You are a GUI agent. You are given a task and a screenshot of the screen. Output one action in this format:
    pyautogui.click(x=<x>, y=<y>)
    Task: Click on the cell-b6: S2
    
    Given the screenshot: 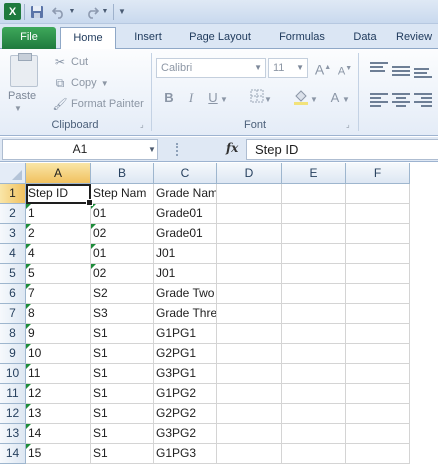 What is the action you would take?
    pyautogui.click(x=122, y=294)
    